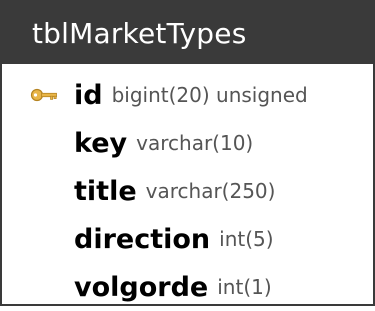 The height and width of the screenshot is (311, 375). What do you see at coordinates (246, 239) in the screenshot?
I see `field-type: int(5)` at bounding box center [246, 239].